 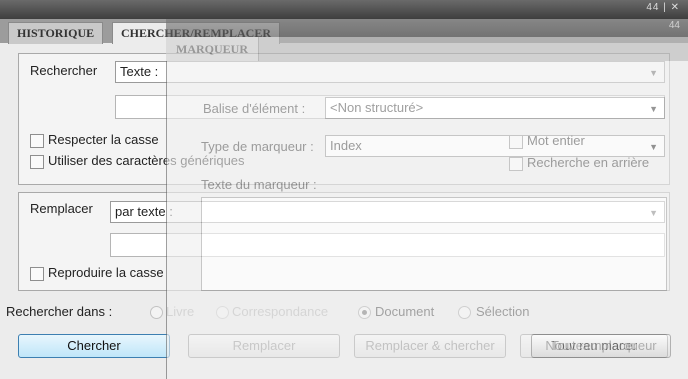 What do you see at coordinates (37, 162) in the screenshot?
I see `wildcards-checkbox` at bounding box center [37, 162].